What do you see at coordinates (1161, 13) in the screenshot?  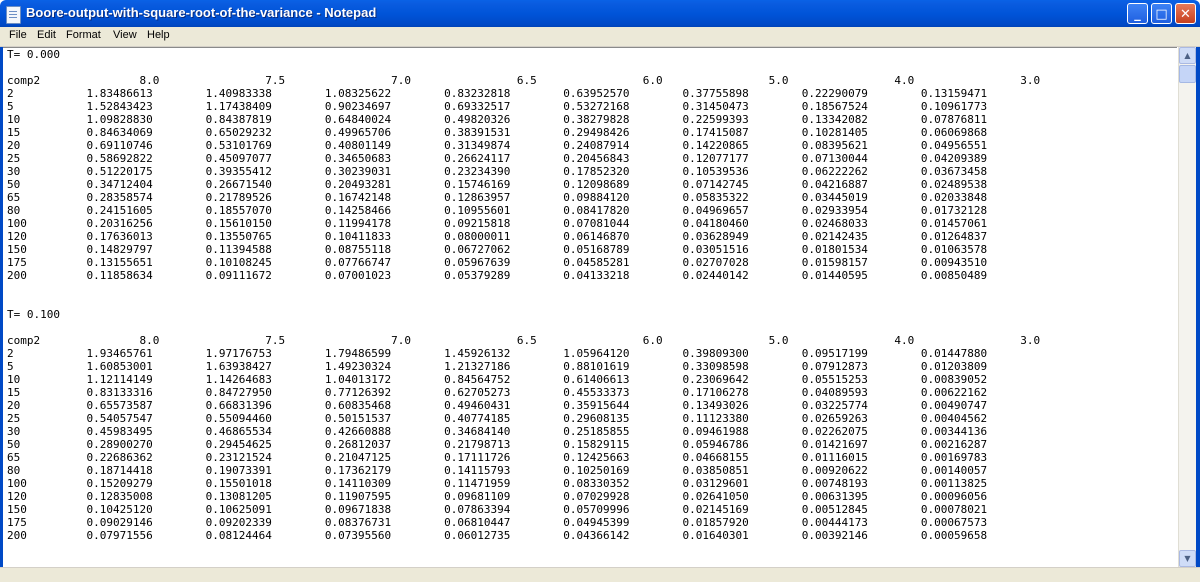 I see `maximize-button: □` at bounding box center [1161, 13].